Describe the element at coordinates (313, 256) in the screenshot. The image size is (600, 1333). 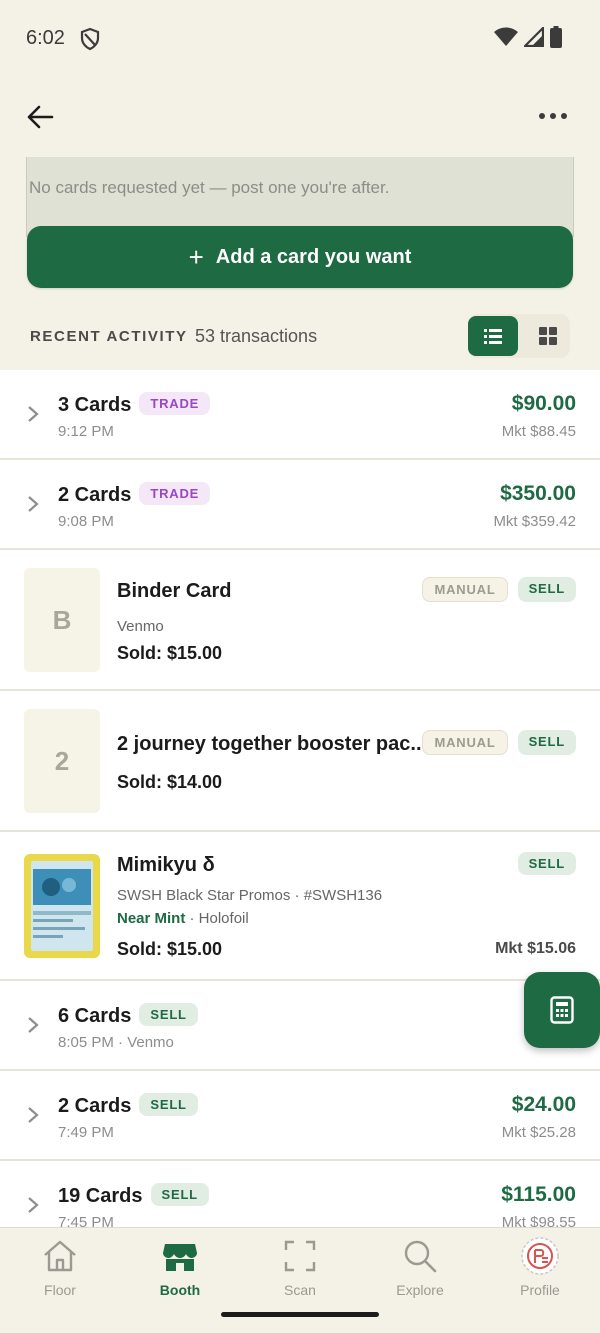
I see `add-wanted-card-label: Add a card you want` at that location.